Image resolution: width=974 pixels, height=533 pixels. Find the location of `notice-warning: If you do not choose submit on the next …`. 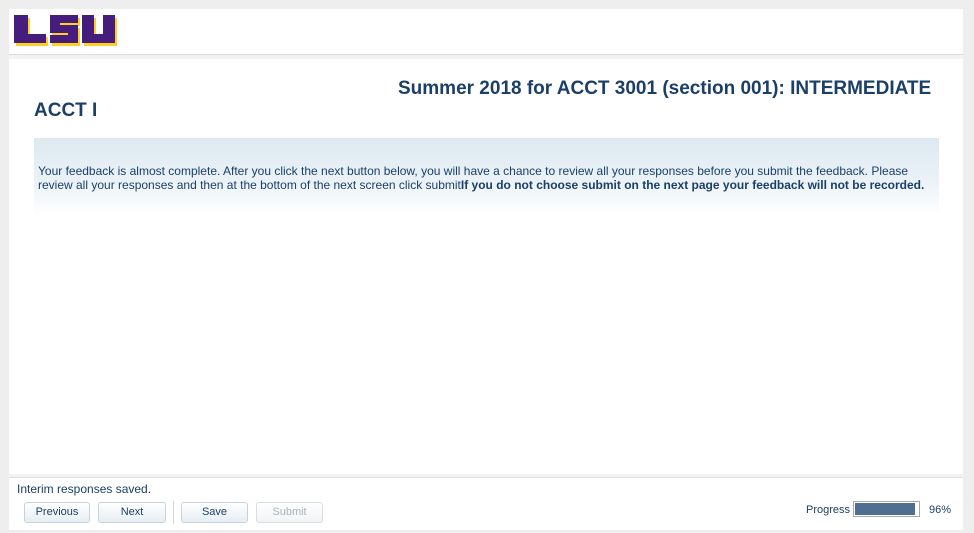

notice-warning: If you do not choose submit on the next … is located at coordinates (692, 185).